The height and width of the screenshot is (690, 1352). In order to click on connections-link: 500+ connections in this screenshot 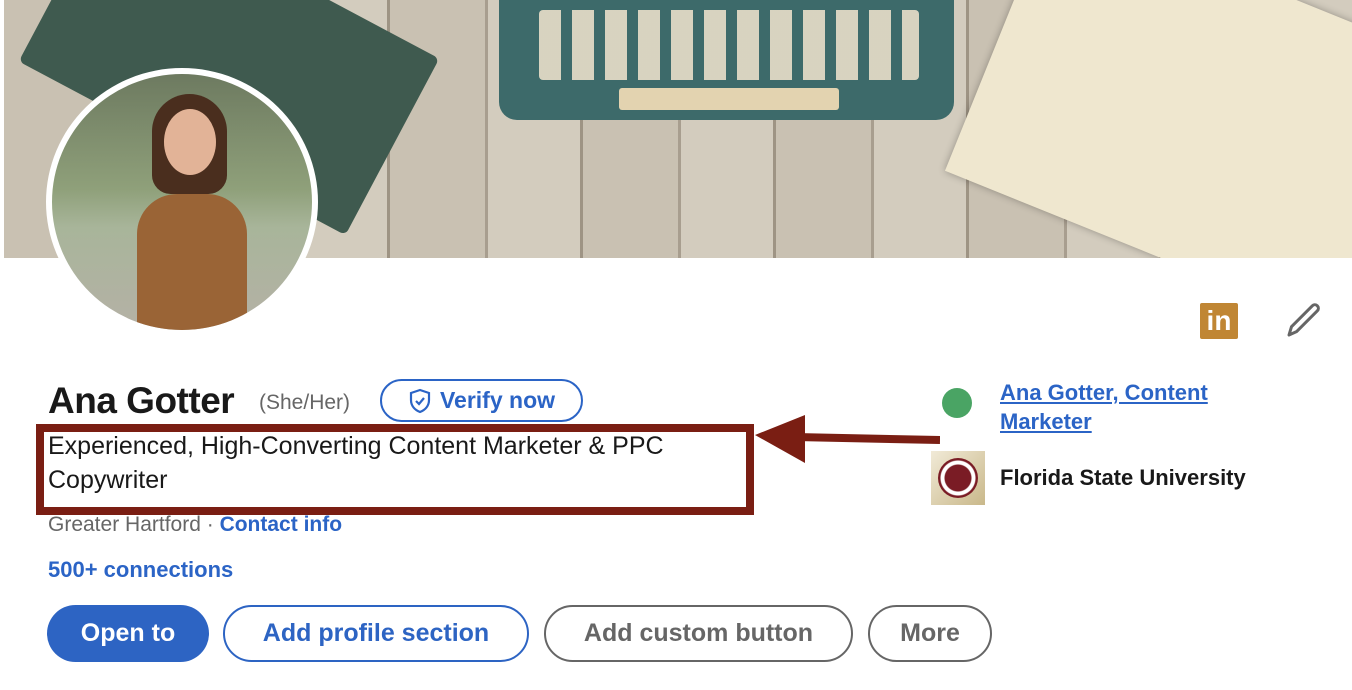, I will do `click(140, 570)`.